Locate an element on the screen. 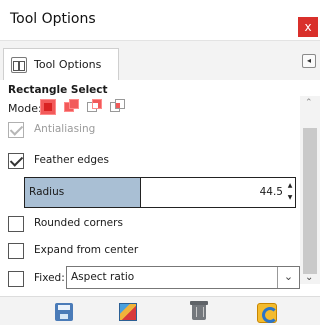 The height and width of the screenshot is (325, 320). tool-options-icon is located at coordinates (19, 65).